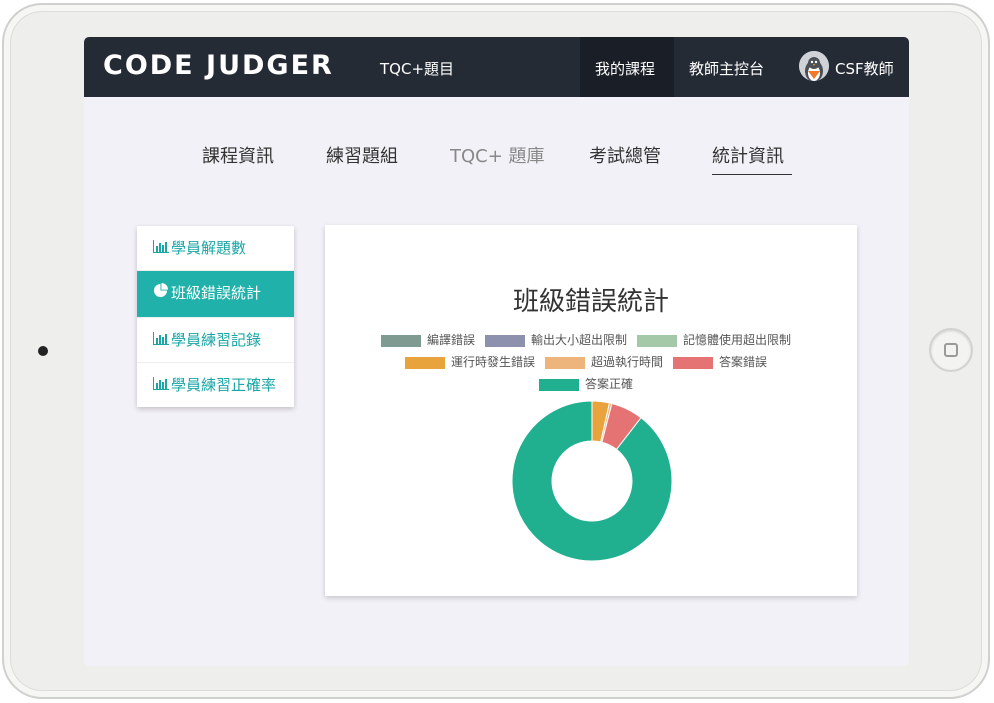 This screenshot has width=994, height=703. What do you see at coordinates (497, 155) in the screenshot?
I see `tab-tqc-bank: TQC+ 題庫` at bounding box center [497, 155].